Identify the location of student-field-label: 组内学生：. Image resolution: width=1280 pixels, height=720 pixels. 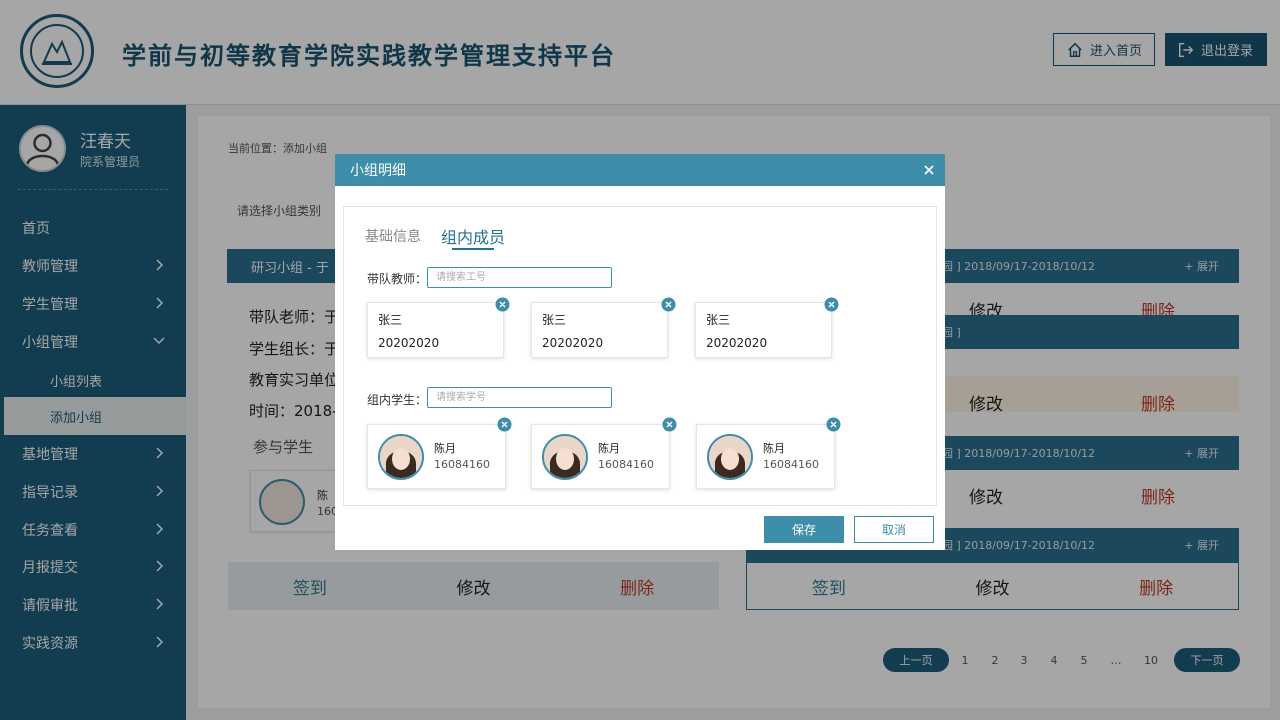
(397, 400).